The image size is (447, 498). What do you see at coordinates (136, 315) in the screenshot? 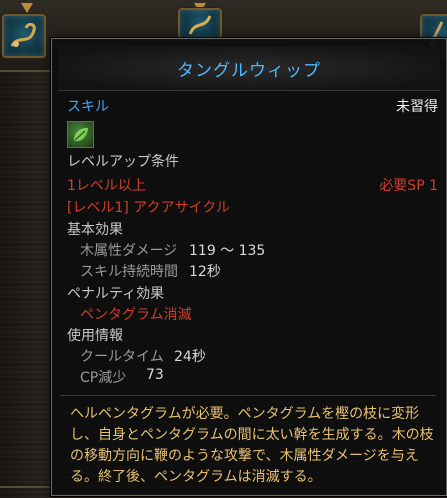
I see `penalty-value: ペンタグラム消滅` at bounding box center [136, 315].